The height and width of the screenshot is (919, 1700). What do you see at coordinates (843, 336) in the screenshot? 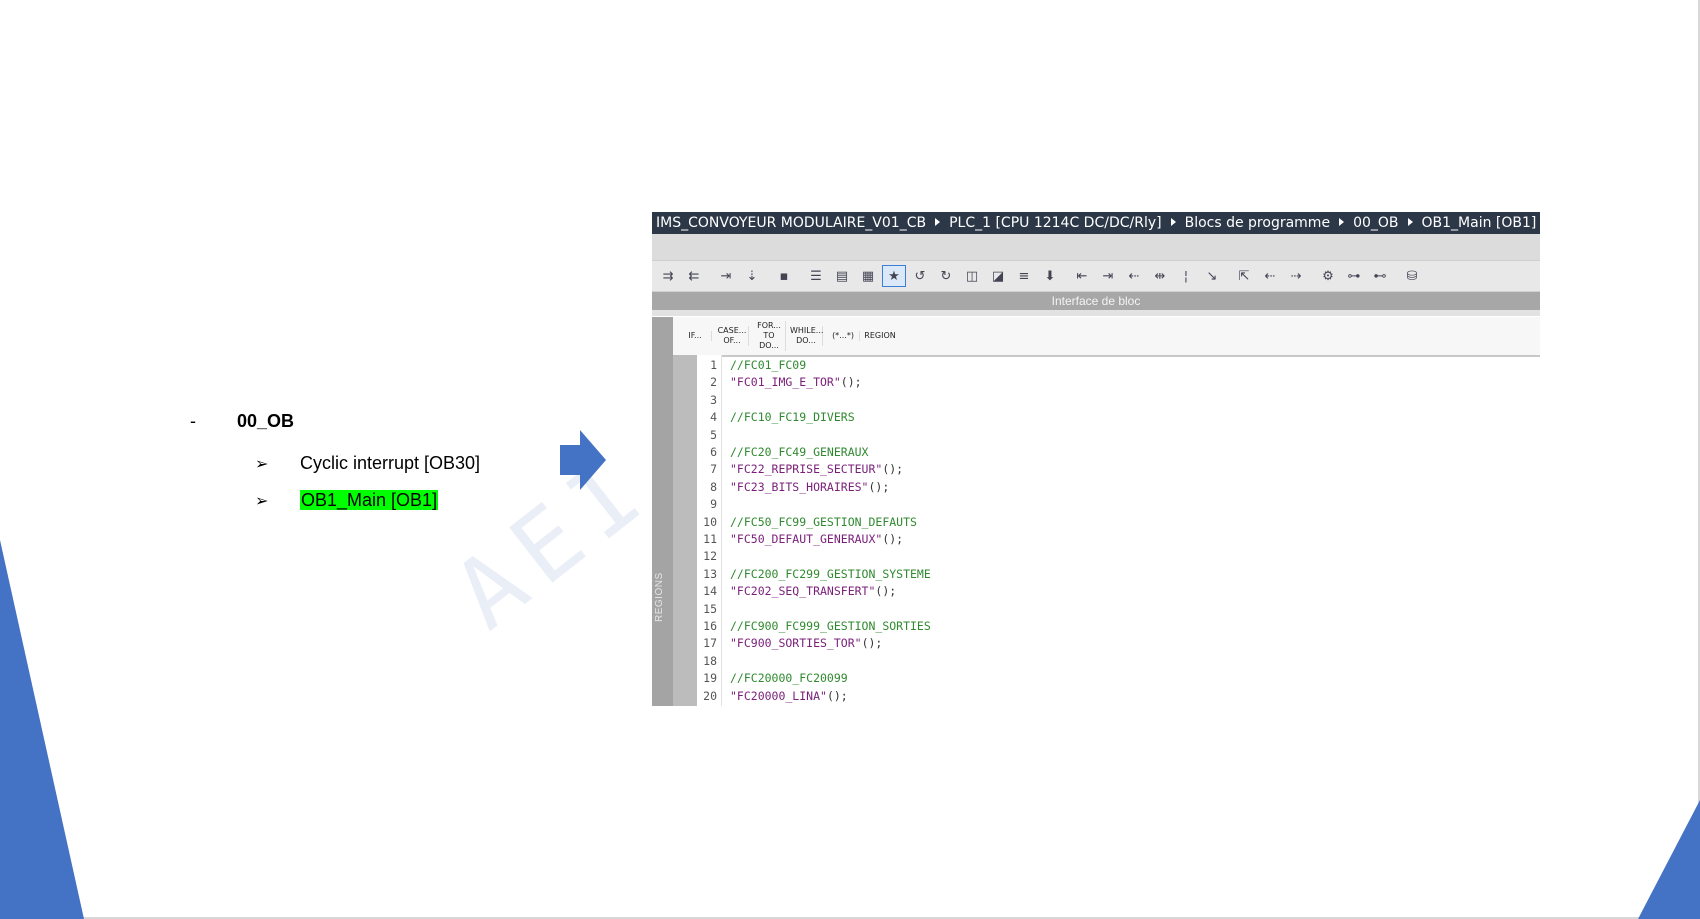
I see `comment-button: (*...*)` at bounding box center [843, 336].